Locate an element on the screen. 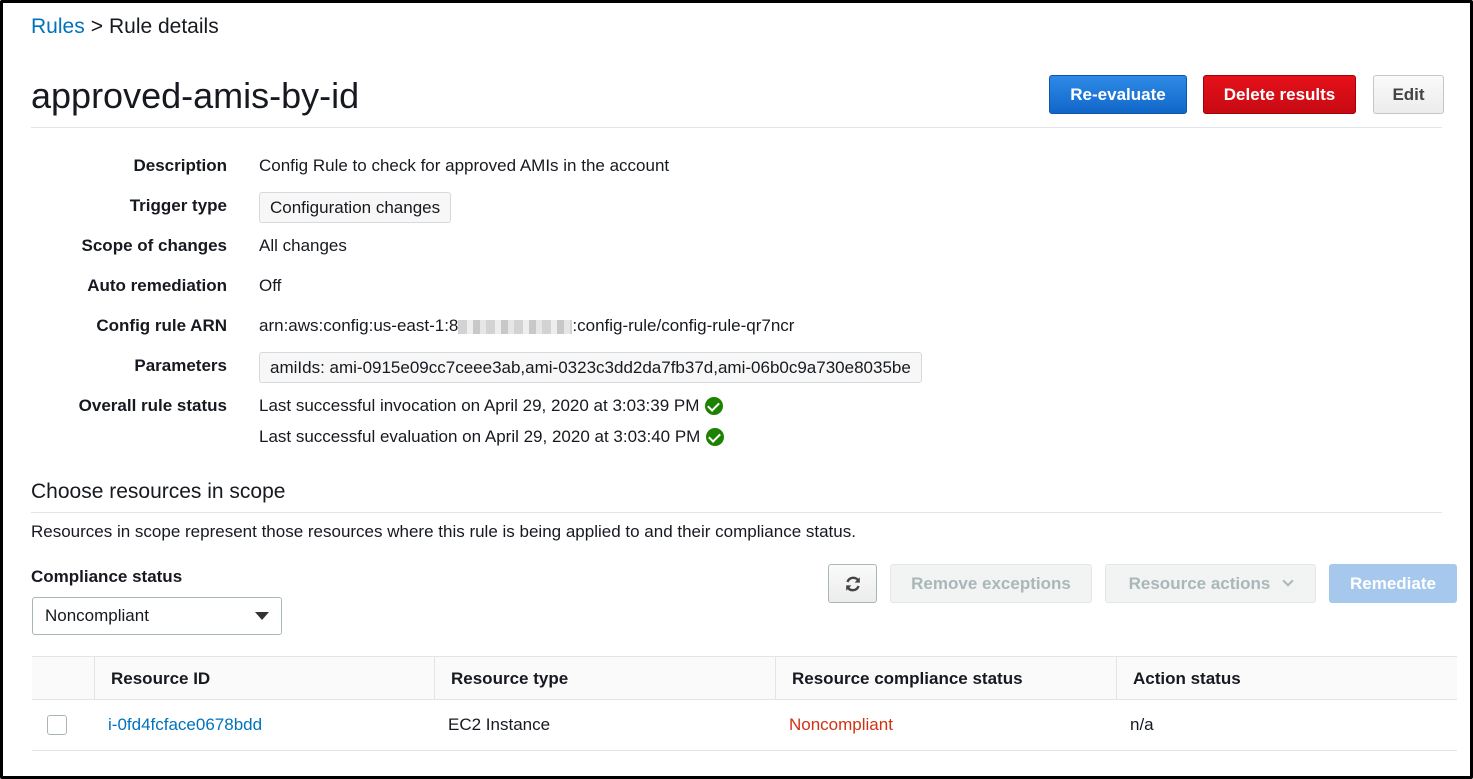 The width and height of the screenshot is (1473, 779). action-status-cell: n/a is located at coordinates (1142, 724).